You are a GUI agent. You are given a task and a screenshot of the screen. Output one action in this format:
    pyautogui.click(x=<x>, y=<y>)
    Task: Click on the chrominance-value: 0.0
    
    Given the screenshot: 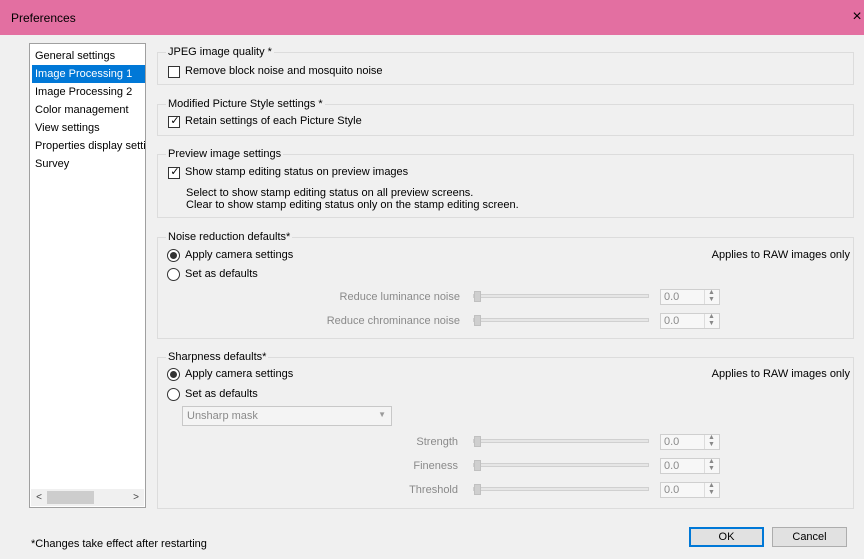 What is the action you would take?
    pyautogui.click(x=672, y=321)
    